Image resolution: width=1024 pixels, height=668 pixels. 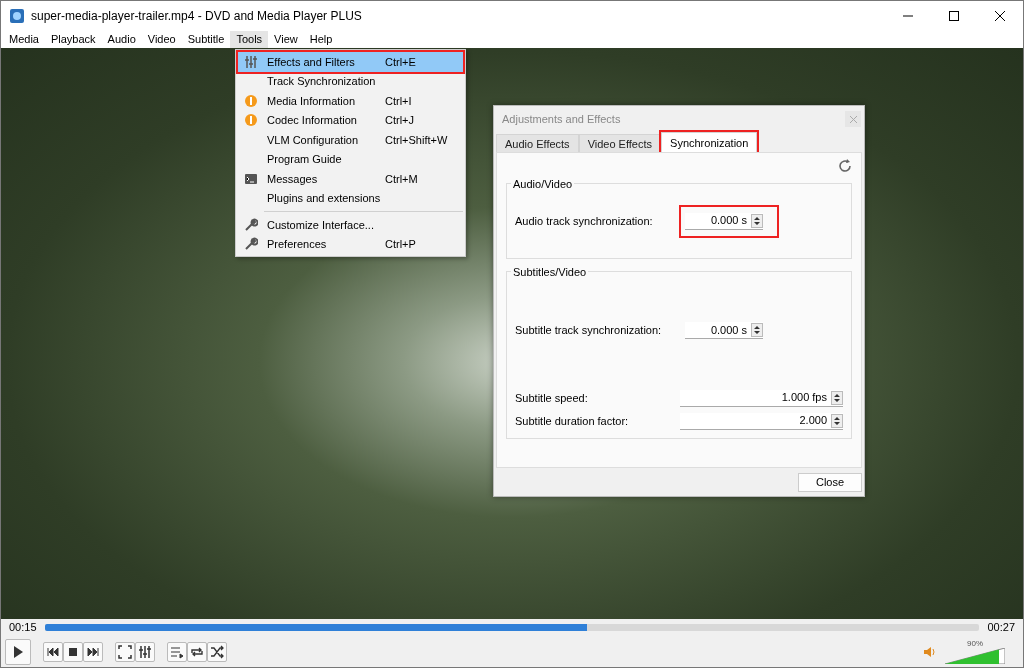 What do you see at coordinates (350, 179) in the screenshot?
I see `menu-item: Messages Ctrl+M` at bounding box center [350, 179].